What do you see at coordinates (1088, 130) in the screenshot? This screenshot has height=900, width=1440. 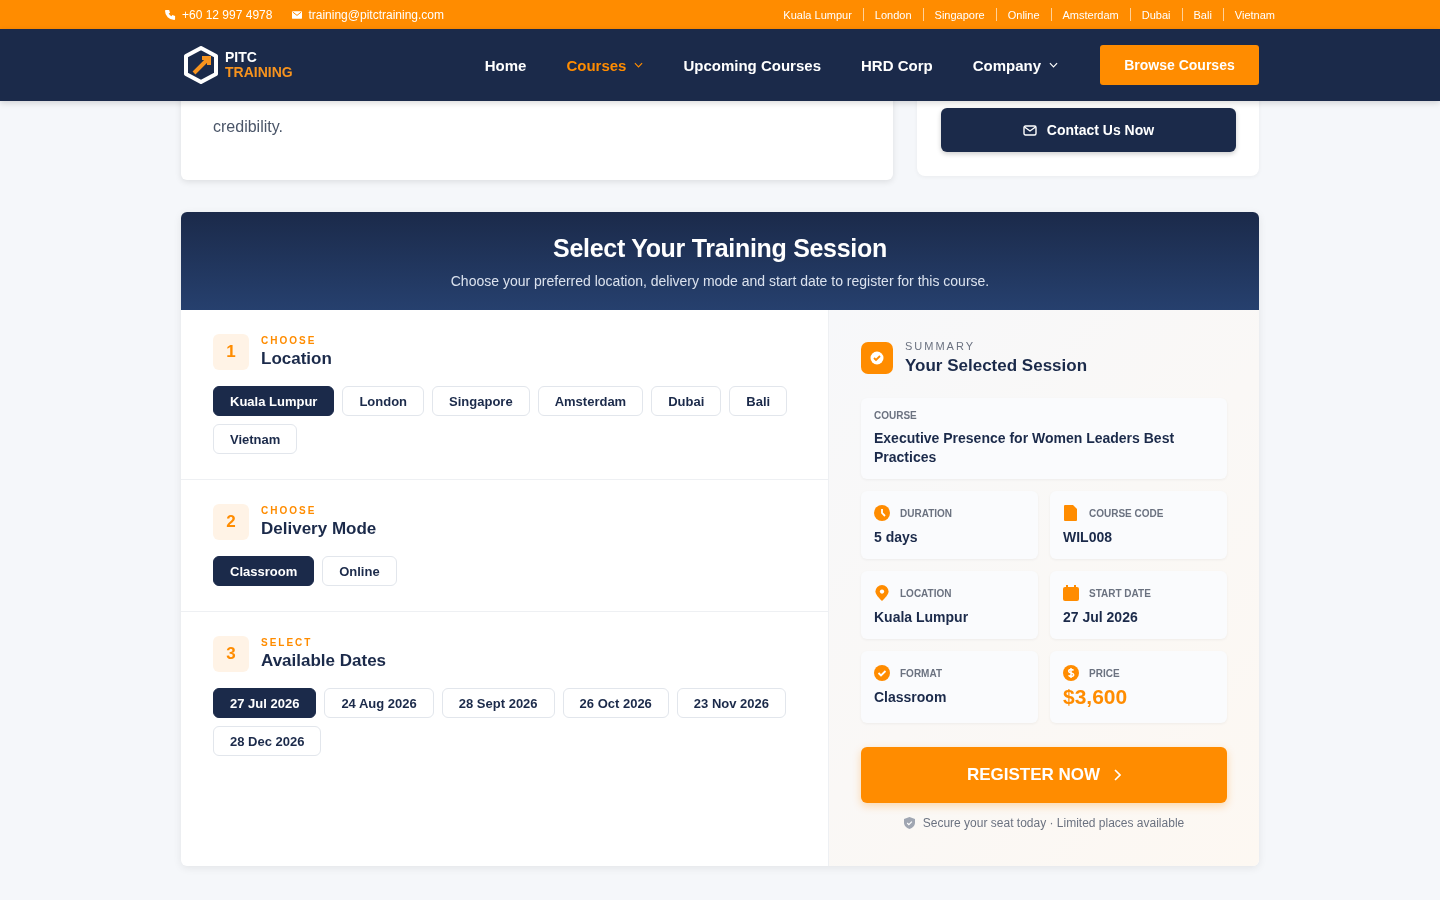 I see `contact-button: Contact Us Now` at bounding box center [1088, 130].